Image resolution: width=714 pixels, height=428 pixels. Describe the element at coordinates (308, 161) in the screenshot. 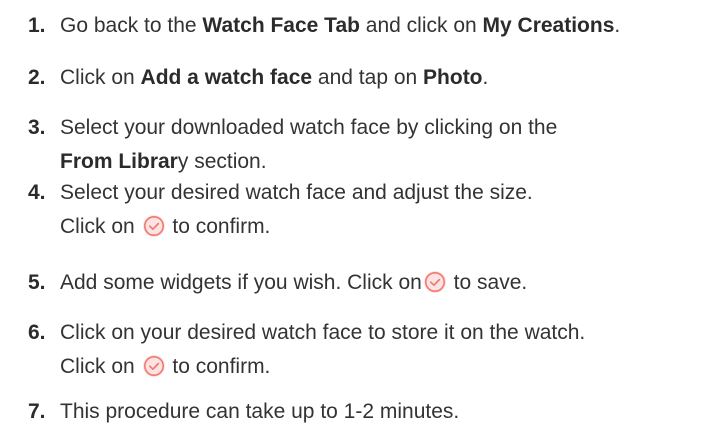

I see `step-line: From Library section.` at that location.